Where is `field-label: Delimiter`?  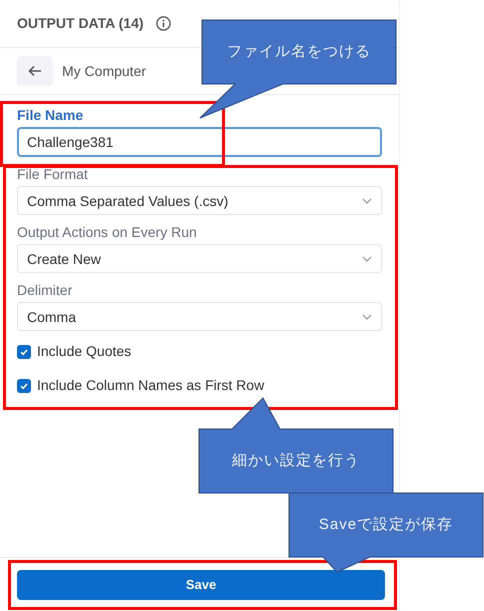 field-label: Delimiter is located at coordinates (45, 290).